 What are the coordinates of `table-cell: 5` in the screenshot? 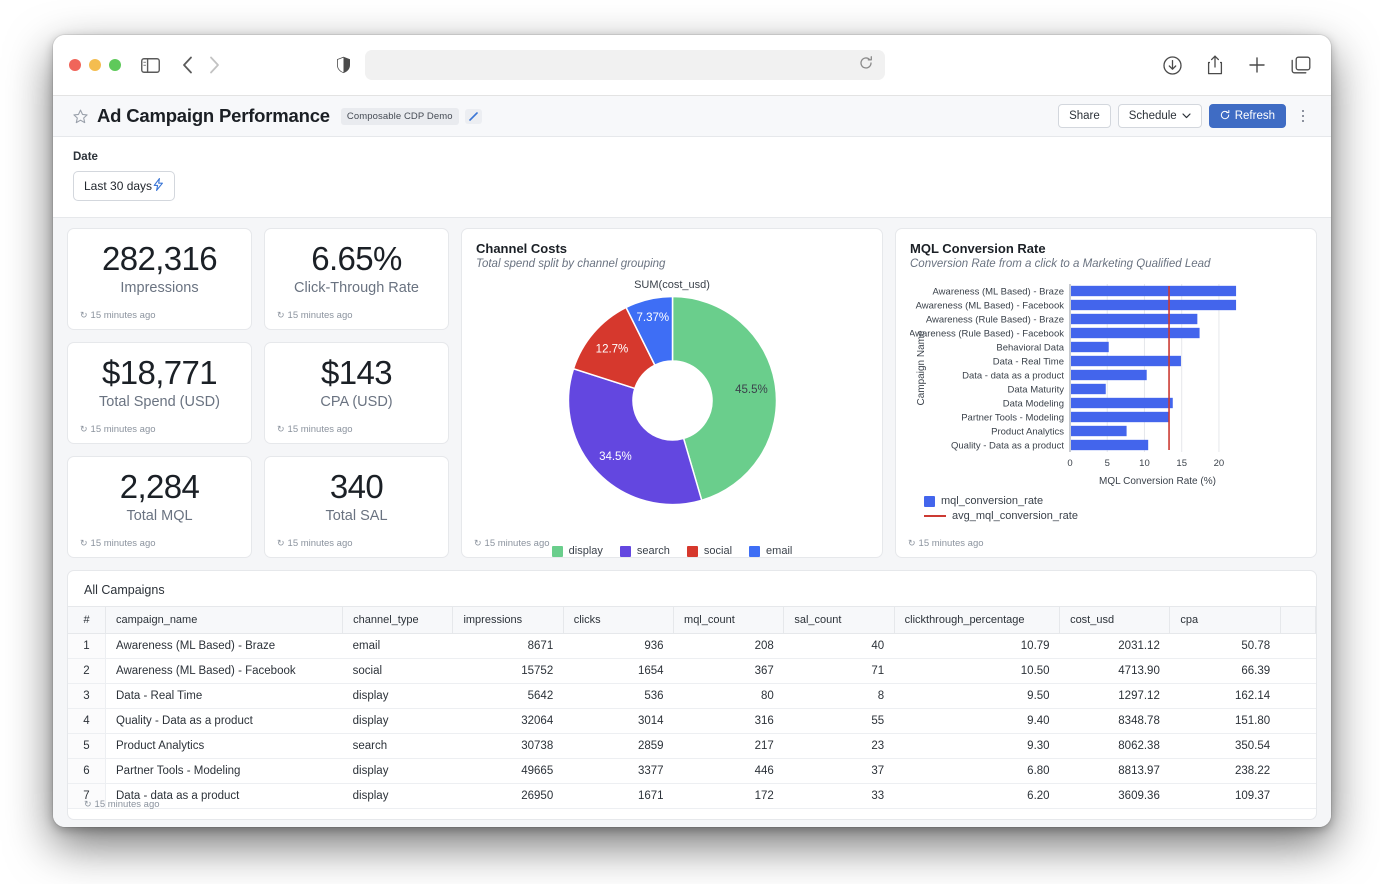 It's located at (87, 746).